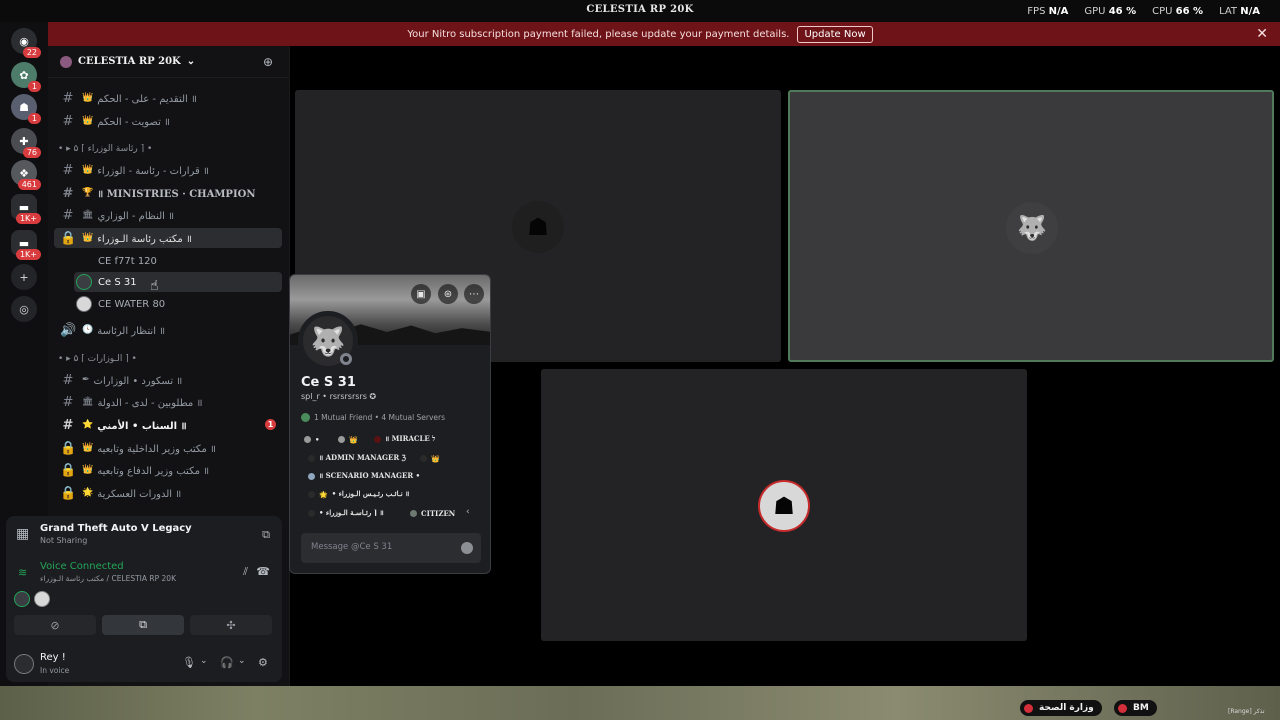 This screenshot has width=1280, height=720. Describe the element at coordinates (391, 548) in the screenshot. I see `message-input: Message @Ce S 31` at that location.